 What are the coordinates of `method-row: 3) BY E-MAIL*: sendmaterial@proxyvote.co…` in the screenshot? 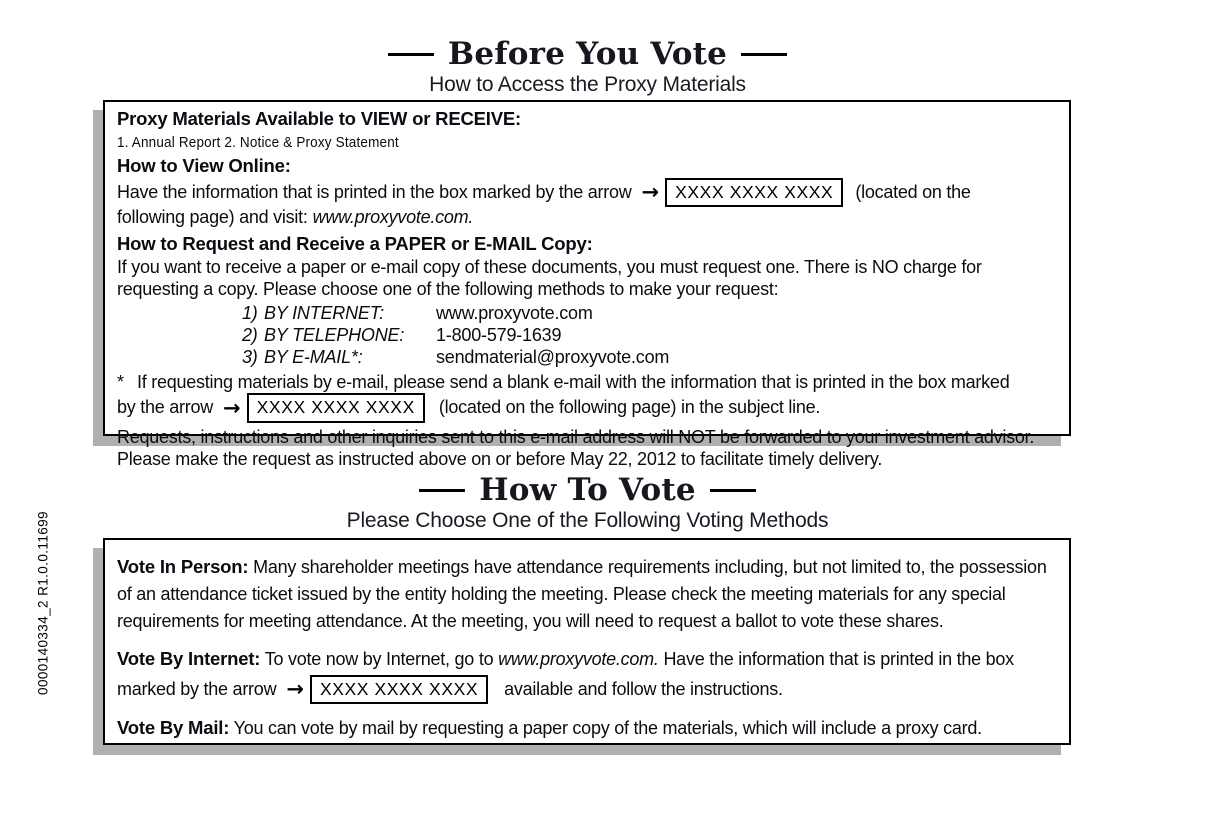 It's located at (649, 358).